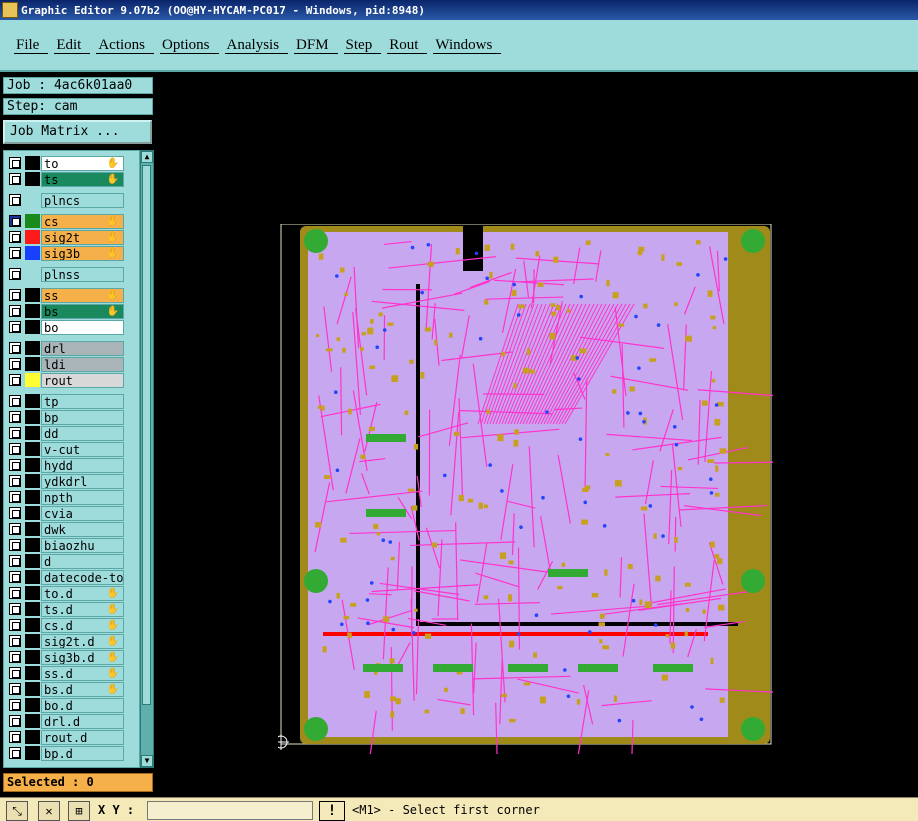  I want to click on layer-row-drl: drl, so click(71, 348).